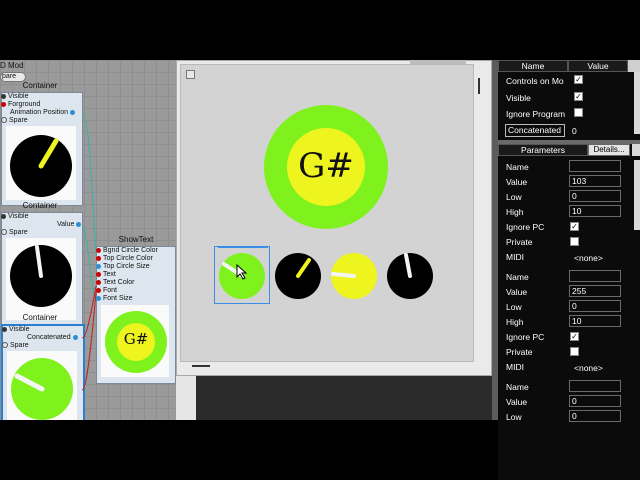 The image size is (640, 480). What do you see at coordinates (574, 241) in the screenshot?
I see `param1-private-checkbox` at bounding box center [574, 241].